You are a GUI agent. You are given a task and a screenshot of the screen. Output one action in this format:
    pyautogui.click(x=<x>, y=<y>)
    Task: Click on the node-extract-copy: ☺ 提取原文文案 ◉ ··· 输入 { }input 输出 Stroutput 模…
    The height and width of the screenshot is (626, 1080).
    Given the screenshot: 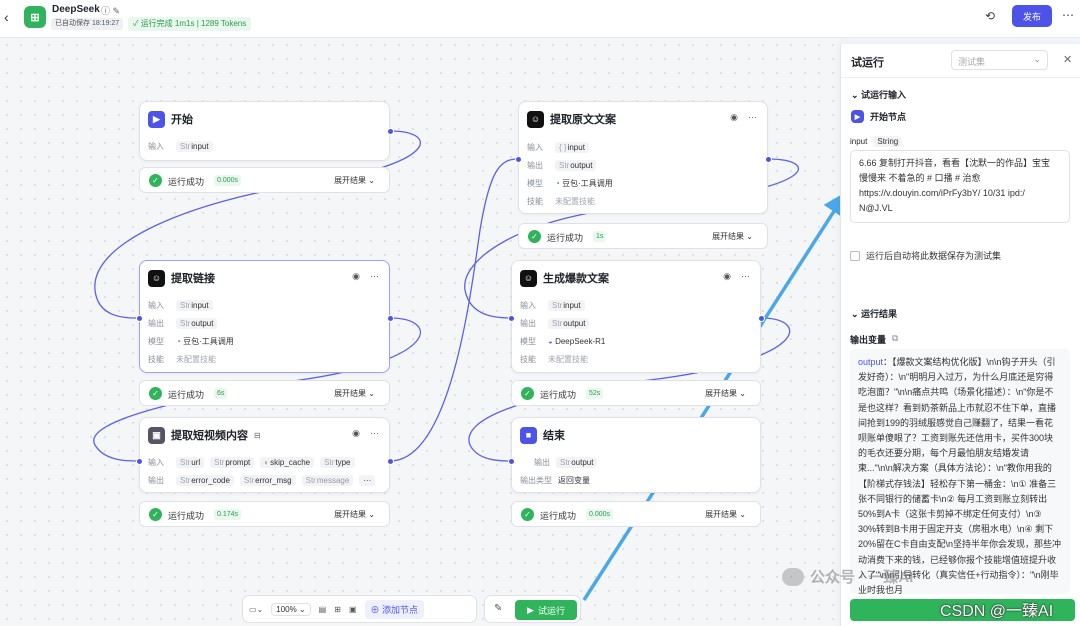 What is the action you would take?
    pyautogui.click(x=643, y=157)
    